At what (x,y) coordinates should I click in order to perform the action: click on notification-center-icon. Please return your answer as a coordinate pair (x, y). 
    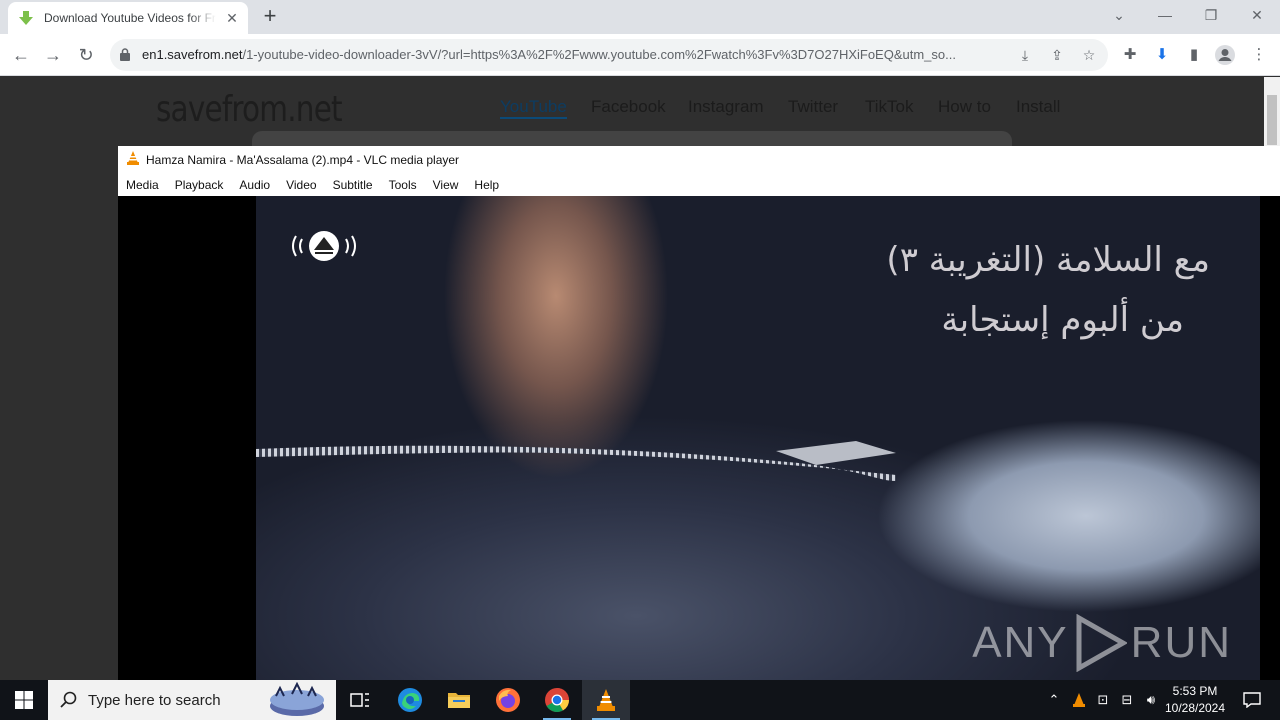
    Looking at the image, I should click on (1252, 700).